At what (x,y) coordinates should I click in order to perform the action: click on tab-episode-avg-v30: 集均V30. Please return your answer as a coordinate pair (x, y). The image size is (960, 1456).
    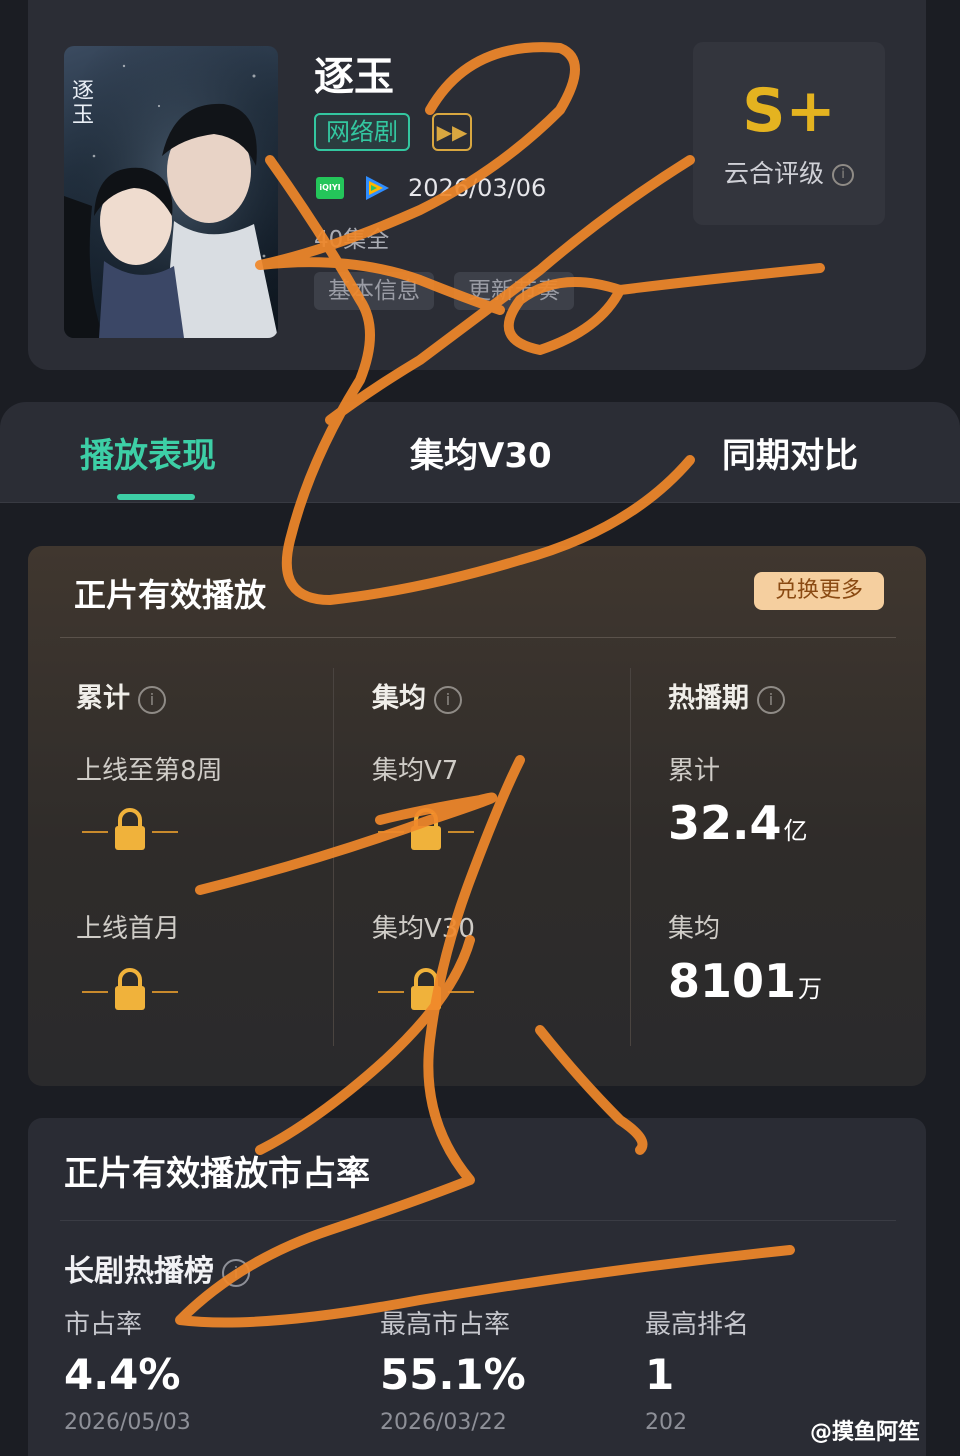
    Looking at the image, I should click on (481, 452).